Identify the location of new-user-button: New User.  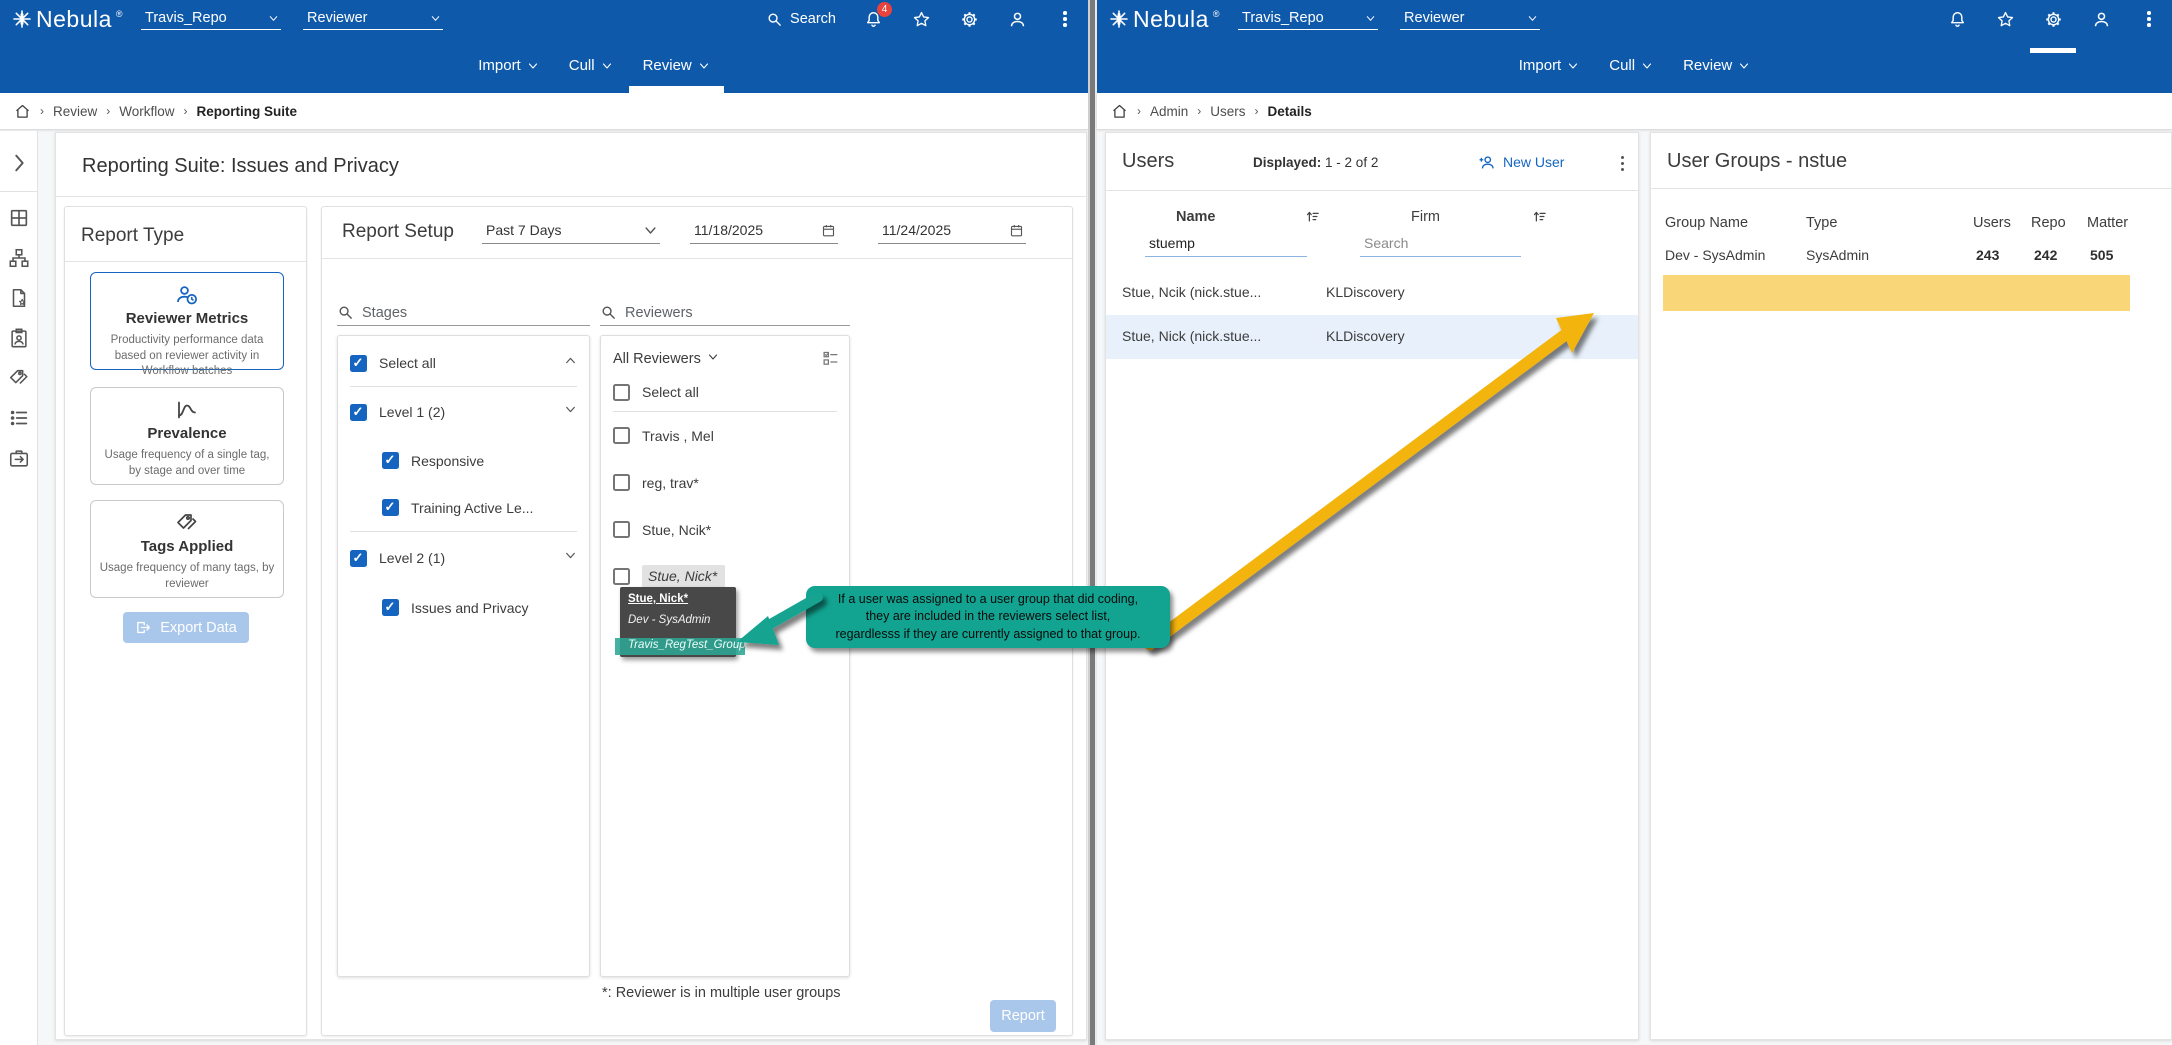
(1521, 162).